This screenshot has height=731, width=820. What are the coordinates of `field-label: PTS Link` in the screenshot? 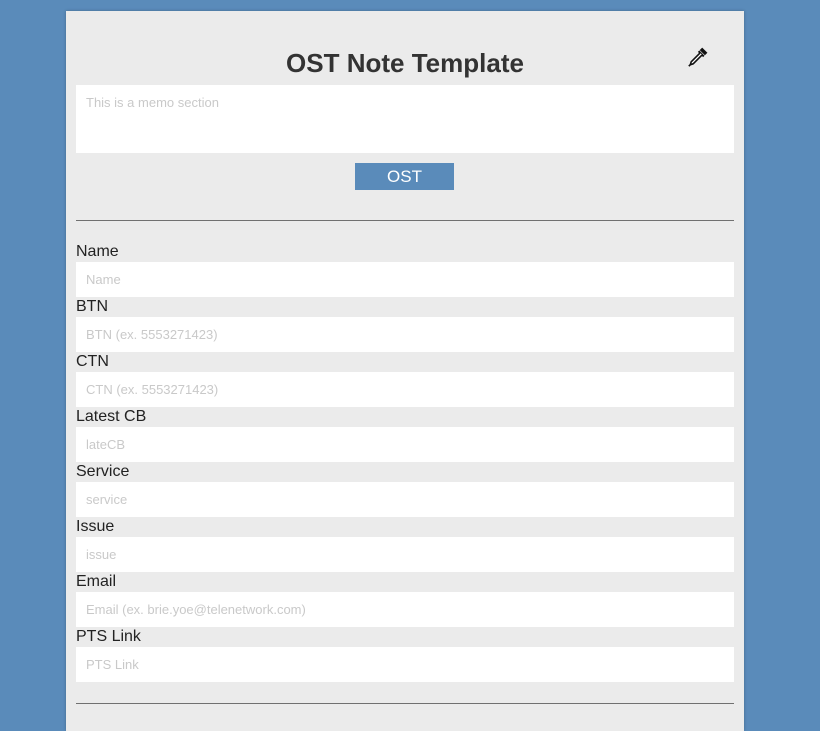 It's located at (108, 636).